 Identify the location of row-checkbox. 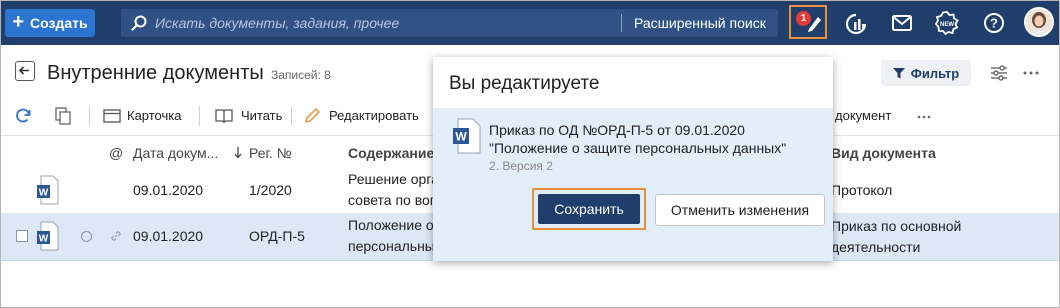
(22, 236).